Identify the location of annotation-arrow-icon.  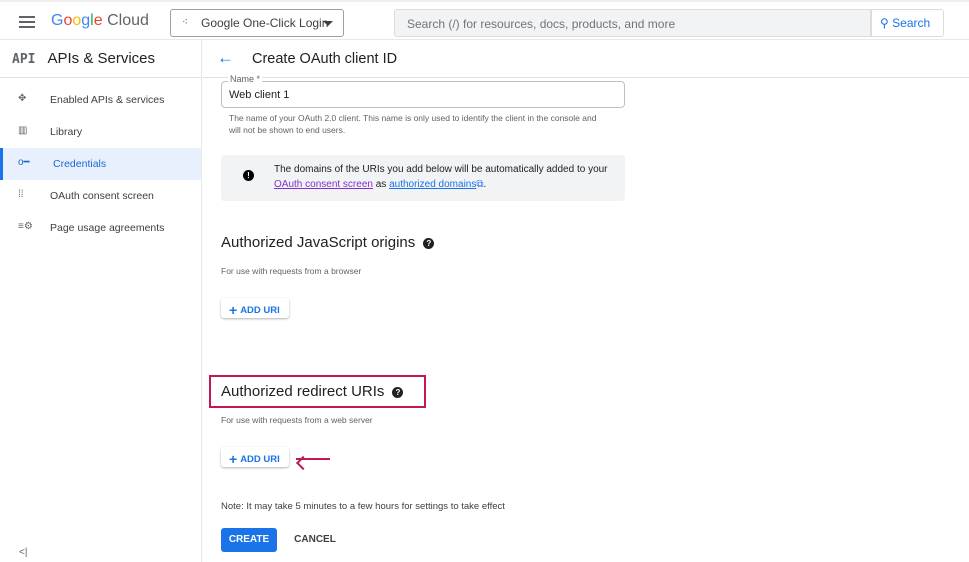
(313, 459).